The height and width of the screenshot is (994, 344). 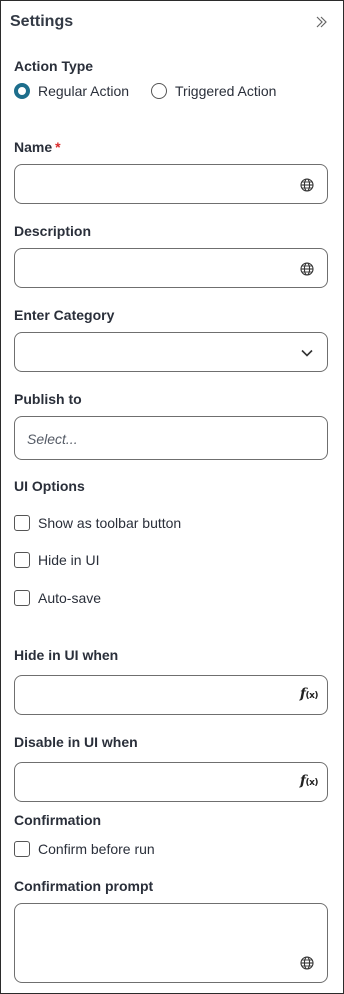 I want to click on required-asterisk: *, so click(x=58, y=147).